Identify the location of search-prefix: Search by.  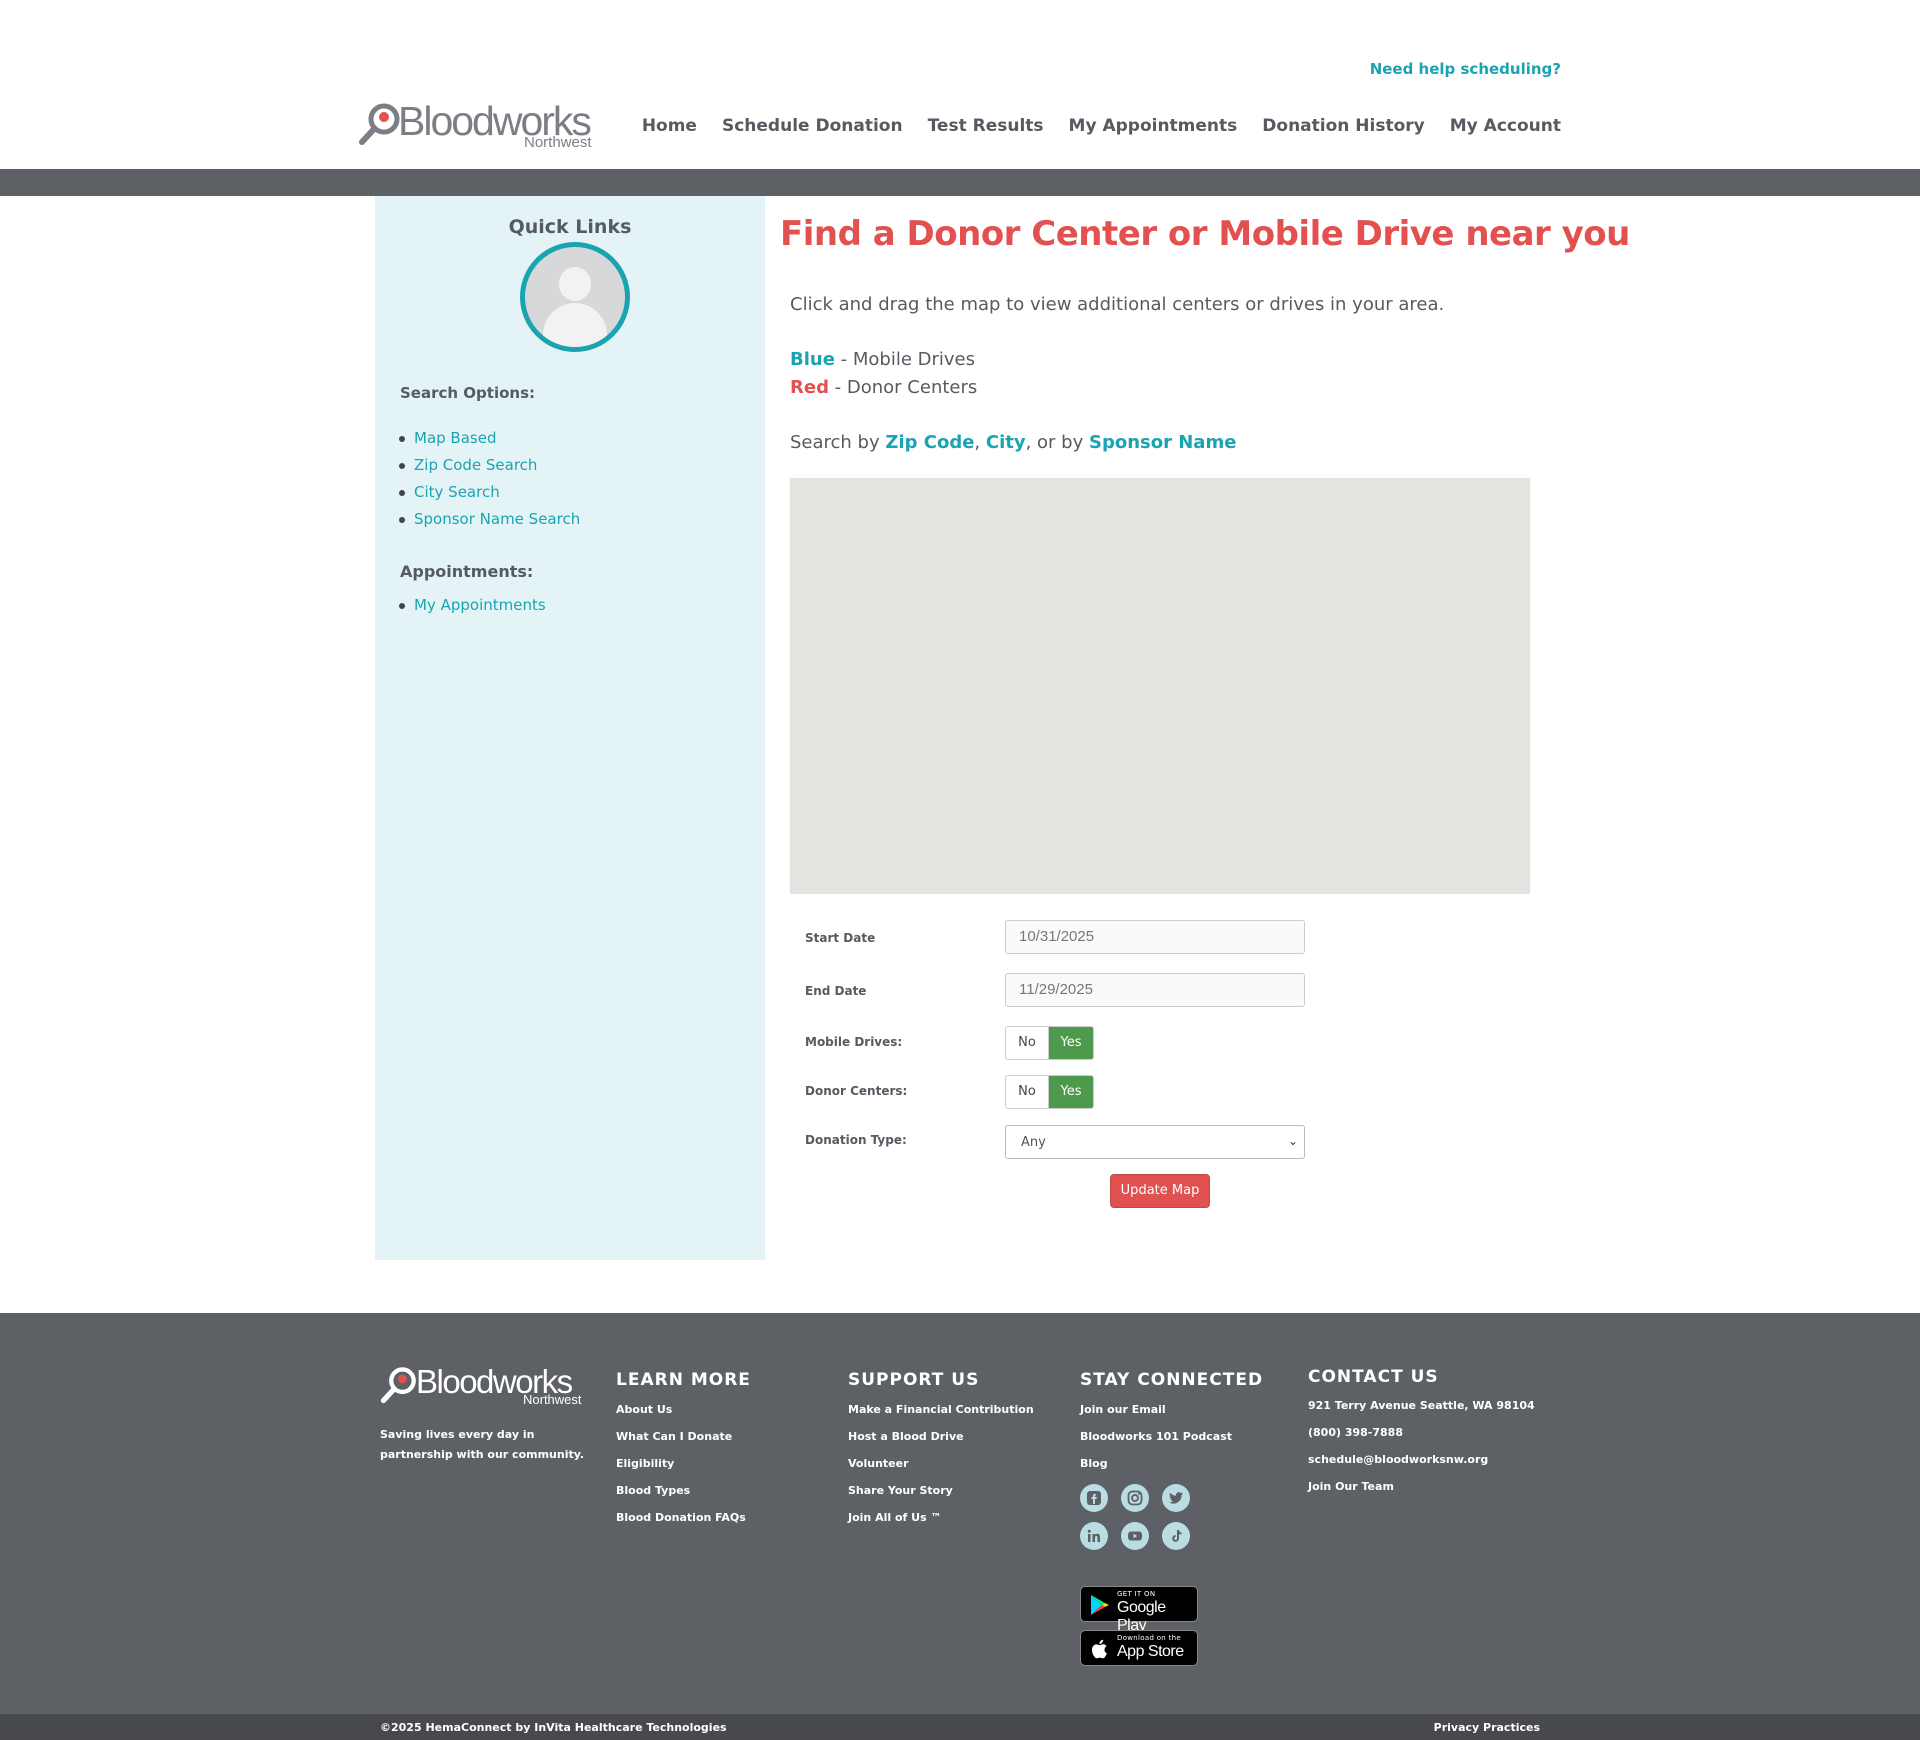
(838, 442).